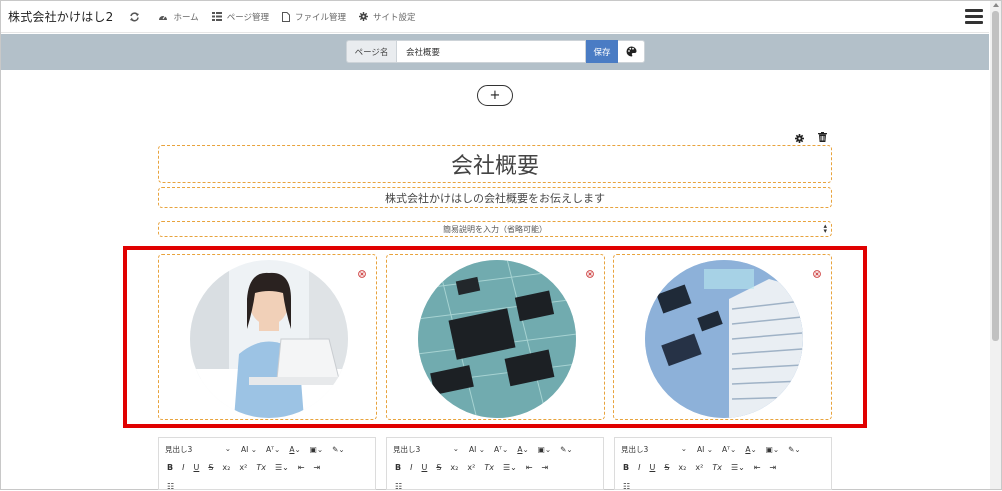 The image size is (1002, 491). What do you see at coordinates (822, 136) in the screenshot?
I see `trash-icon` at bounding box center [822, 136].